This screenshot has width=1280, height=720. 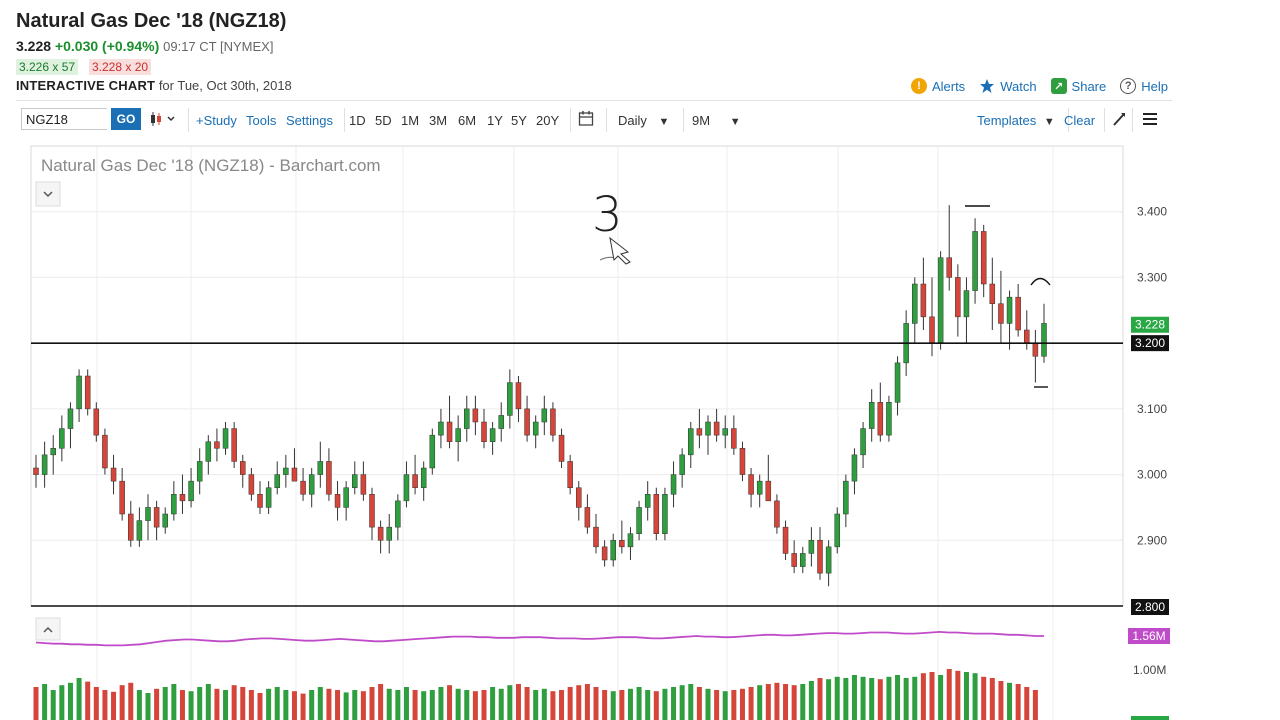 I want to click on annotation-arc, so click(x=1040, y=281).